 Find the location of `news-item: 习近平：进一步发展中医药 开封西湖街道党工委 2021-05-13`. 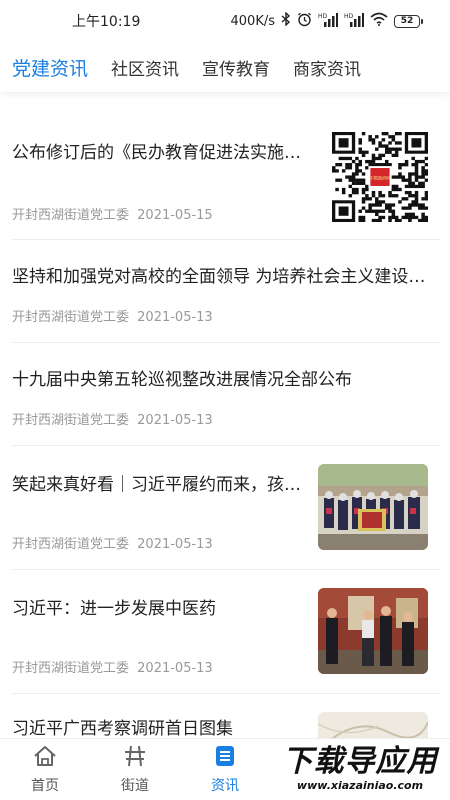

news-item: 习近平：进一步发展中医药 开封西湖街道党工委 2021-05-13 is located at coordinates (226, 632).